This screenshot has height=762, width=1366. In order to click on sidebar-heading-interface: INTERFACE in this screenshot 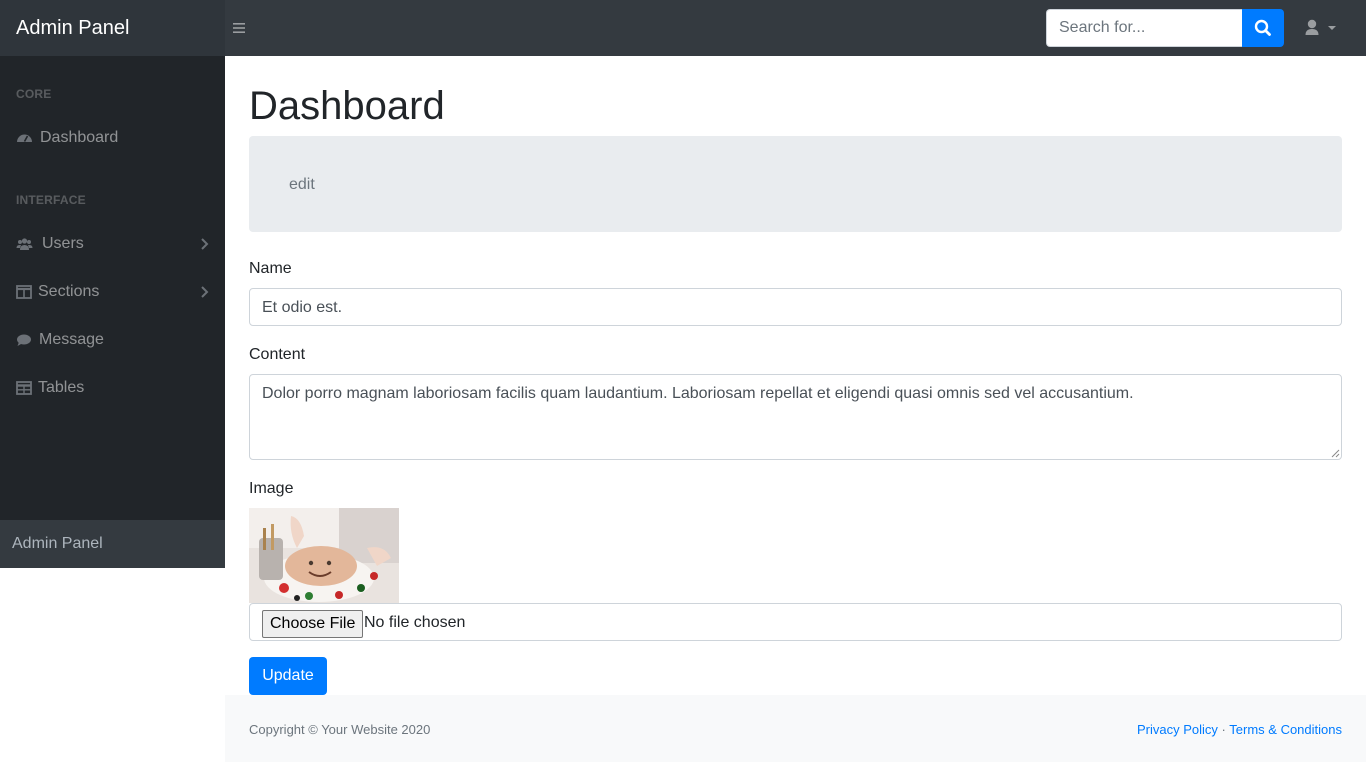, I will do `click(51, 200)`.